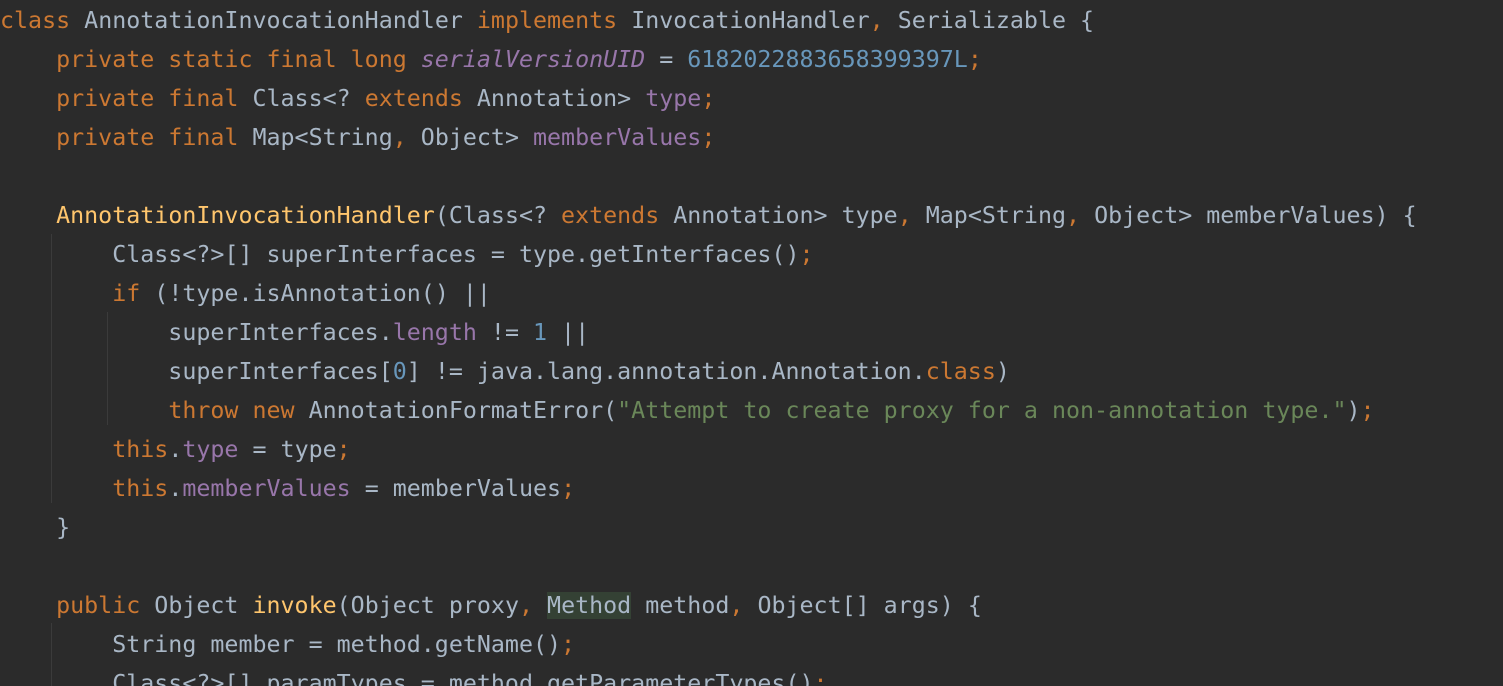 The image size is (1503, 686). I want to click on code-token: String member = method.getName(), so click(281, 644).